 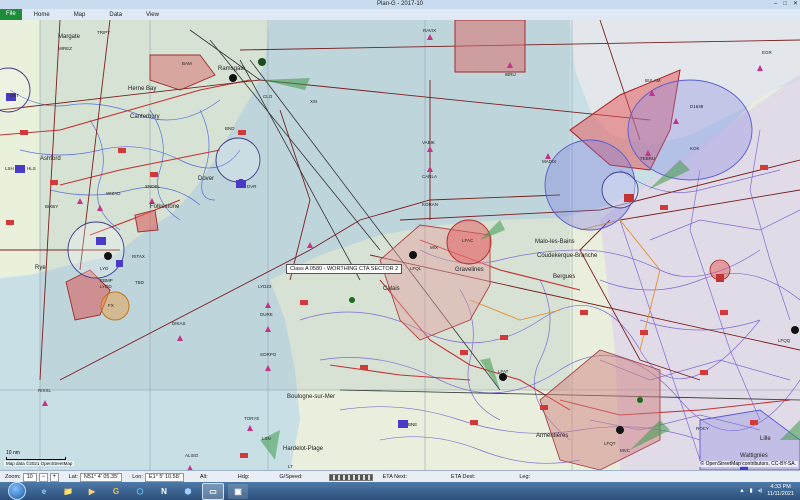 What do you see at coordinates (39, 463) in the screenshot?
I see `map-attribution-left: Map data ©2021 OpenStreetMap` at bounding box center [39, 463].